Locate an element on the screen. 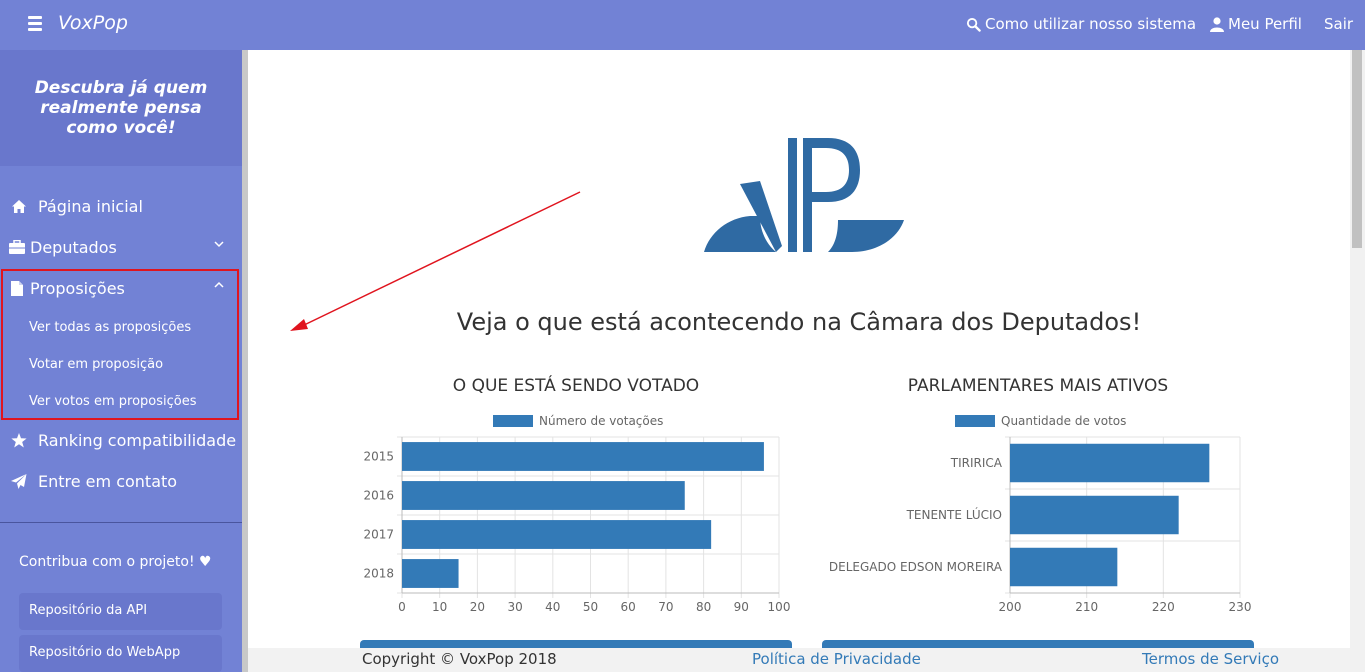  sidebar-item-label: Página inicial is located at coordinates (90, 206).